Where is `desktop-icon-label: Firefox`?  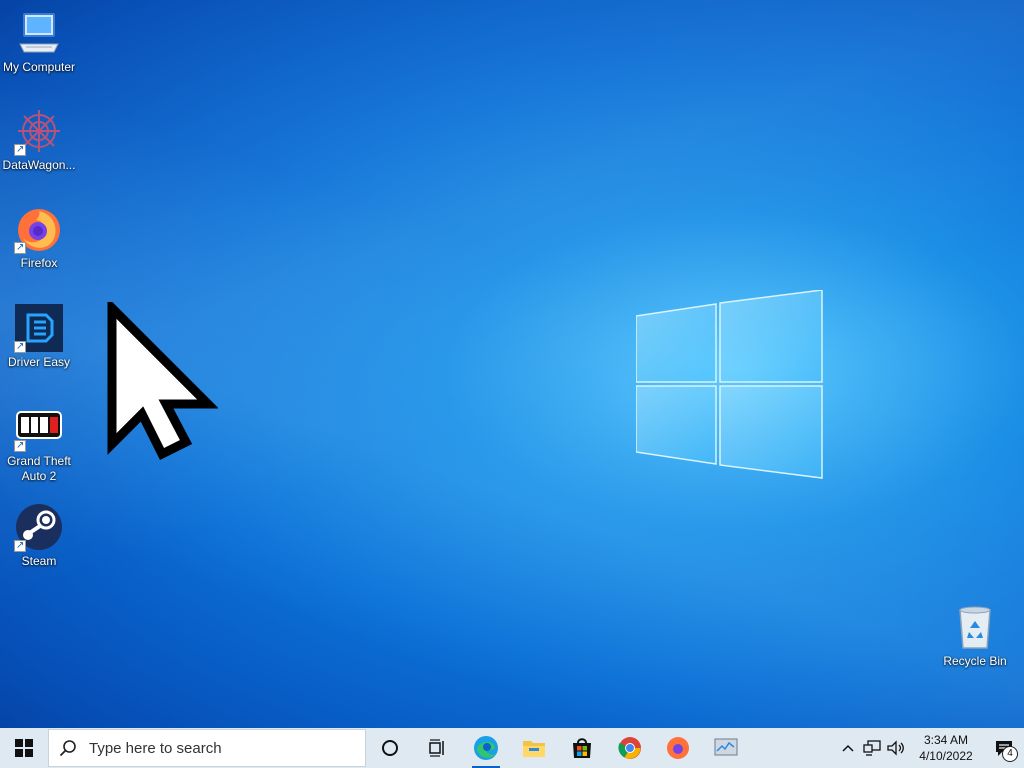
desktop-icon-label: Firefox is located at coordinates (39, 263).